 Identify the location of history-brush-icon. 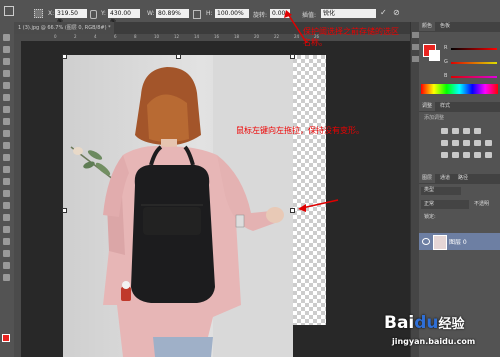
(6, 145).